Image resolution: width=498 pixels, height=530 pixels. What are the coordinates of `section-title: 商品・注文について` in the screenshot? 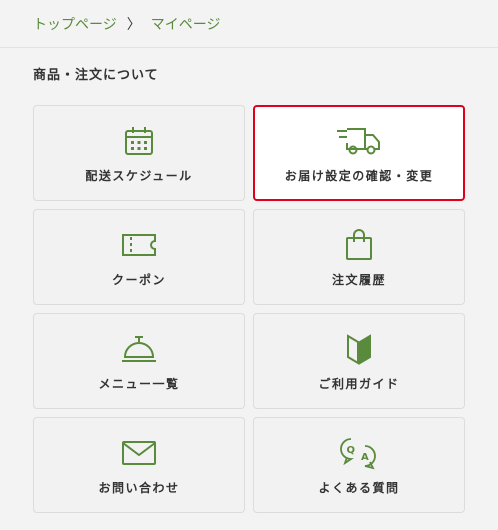 It's located at (96, 75).